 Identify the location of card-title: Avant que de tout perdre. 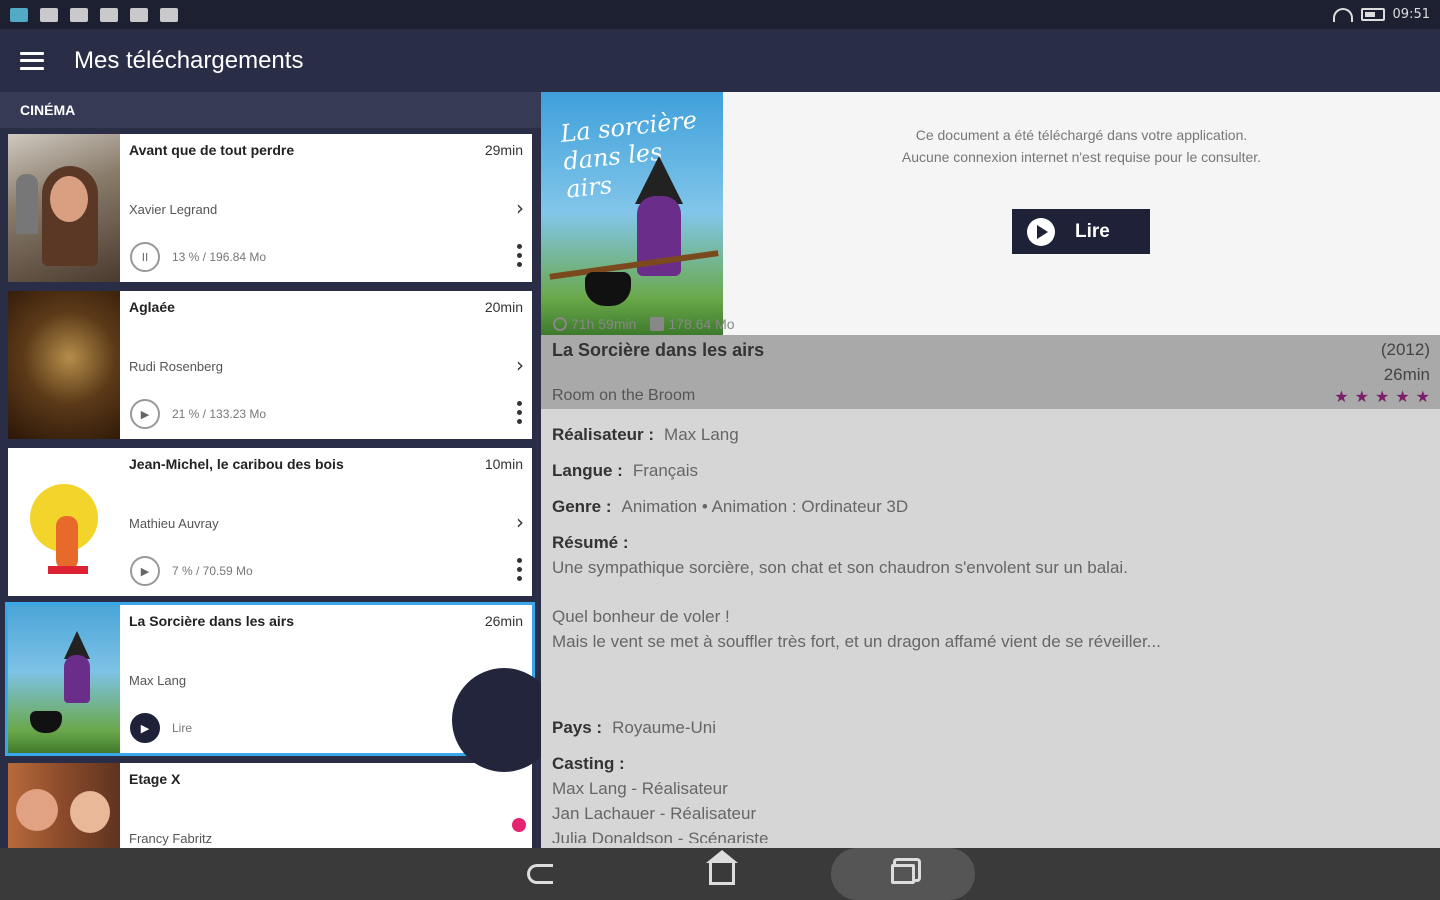
(212, 150).